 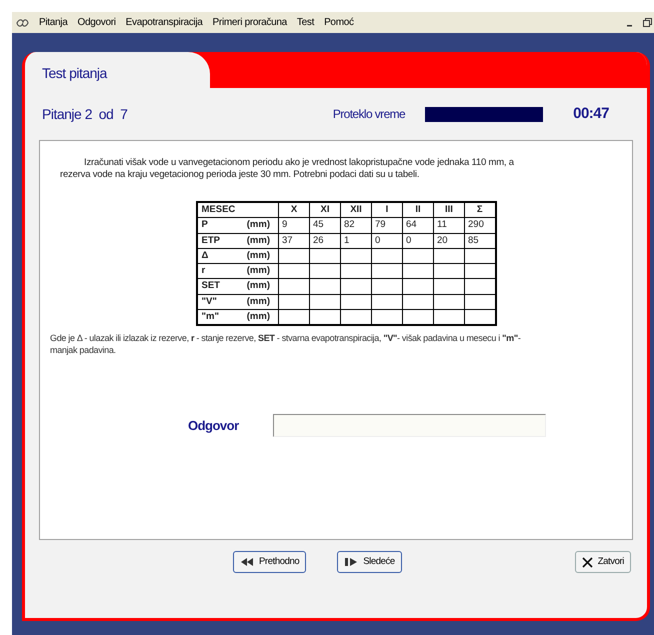 What do you see at coordinates (204, 271) in the screenshot?
I see `row-label: r` at bounding box center [204, 271].